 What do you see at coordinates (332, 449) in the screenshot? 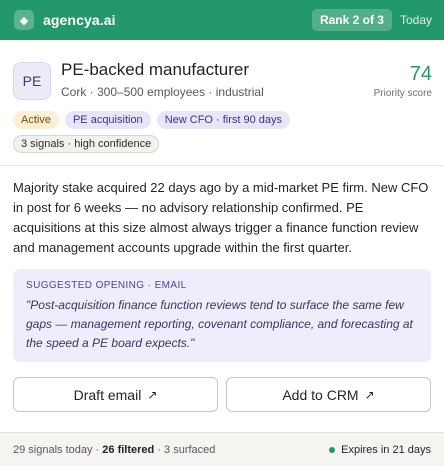
I see `status-dot-icon` at bounding box center [332, 449].